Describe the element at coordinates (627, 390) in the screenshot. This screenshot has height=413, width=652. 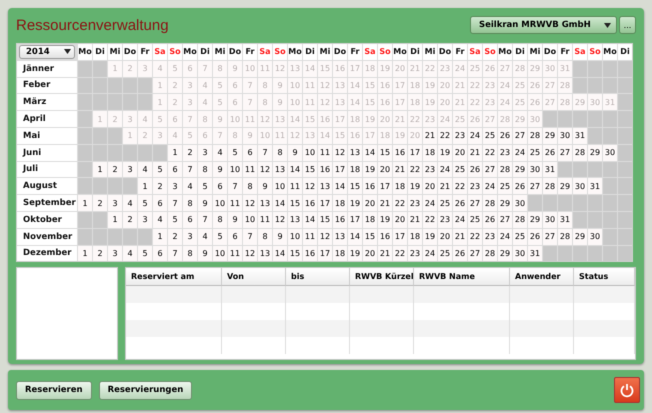
I see `power-button` at that location.